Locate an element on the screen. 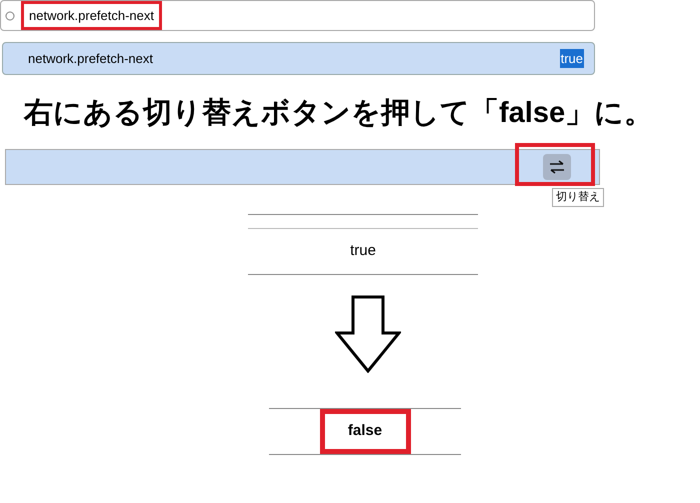 The height and width of the screenshot is (503, 700). swap-arrows-icon is located at coordinates (557, 167).